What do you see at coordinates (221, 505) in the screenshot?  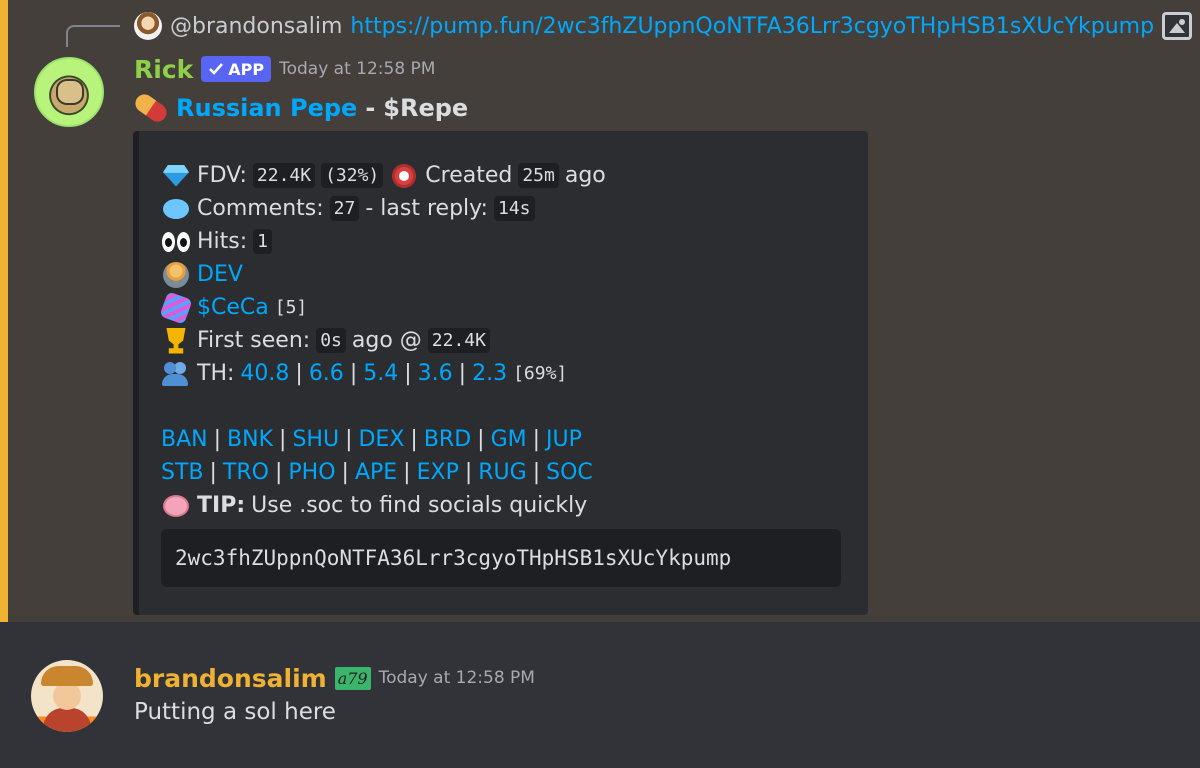 I see `tip-label: TIP:` at bounding box center [221, 505].